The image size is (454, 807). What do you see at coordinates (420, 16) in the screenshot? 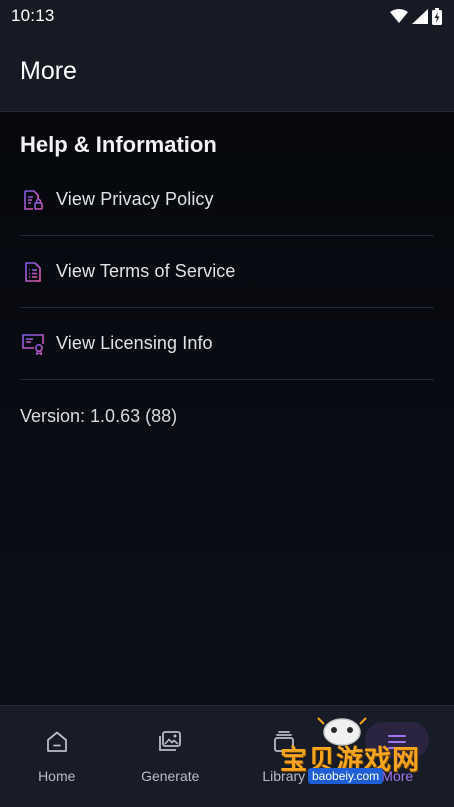
I see `signal-icon` at bounding box center [420, 16].